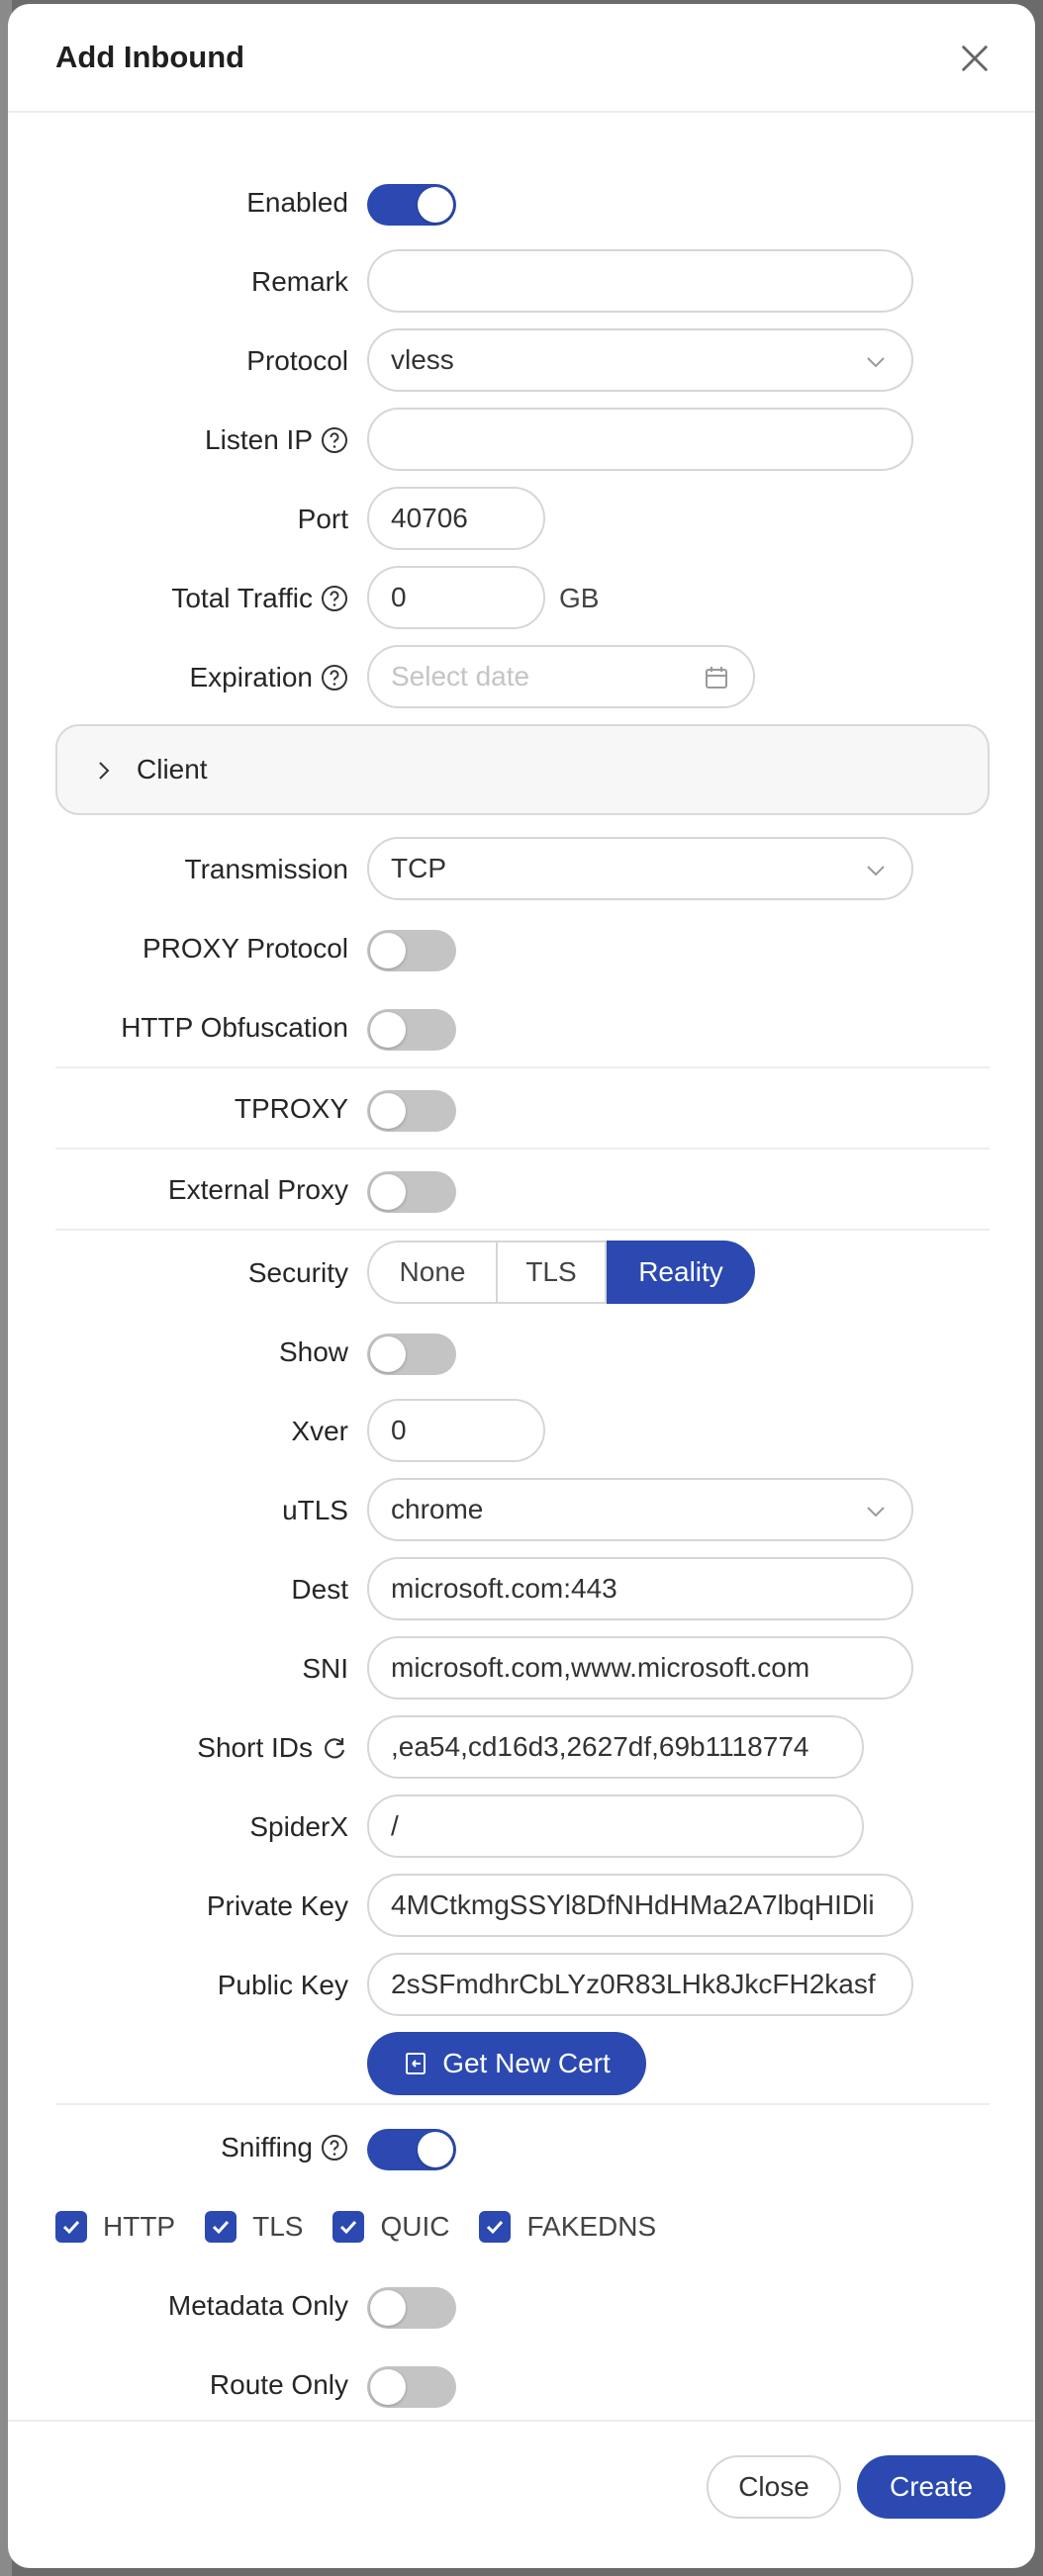  I want to click on utls-value: chrome, so click(437, 1509).